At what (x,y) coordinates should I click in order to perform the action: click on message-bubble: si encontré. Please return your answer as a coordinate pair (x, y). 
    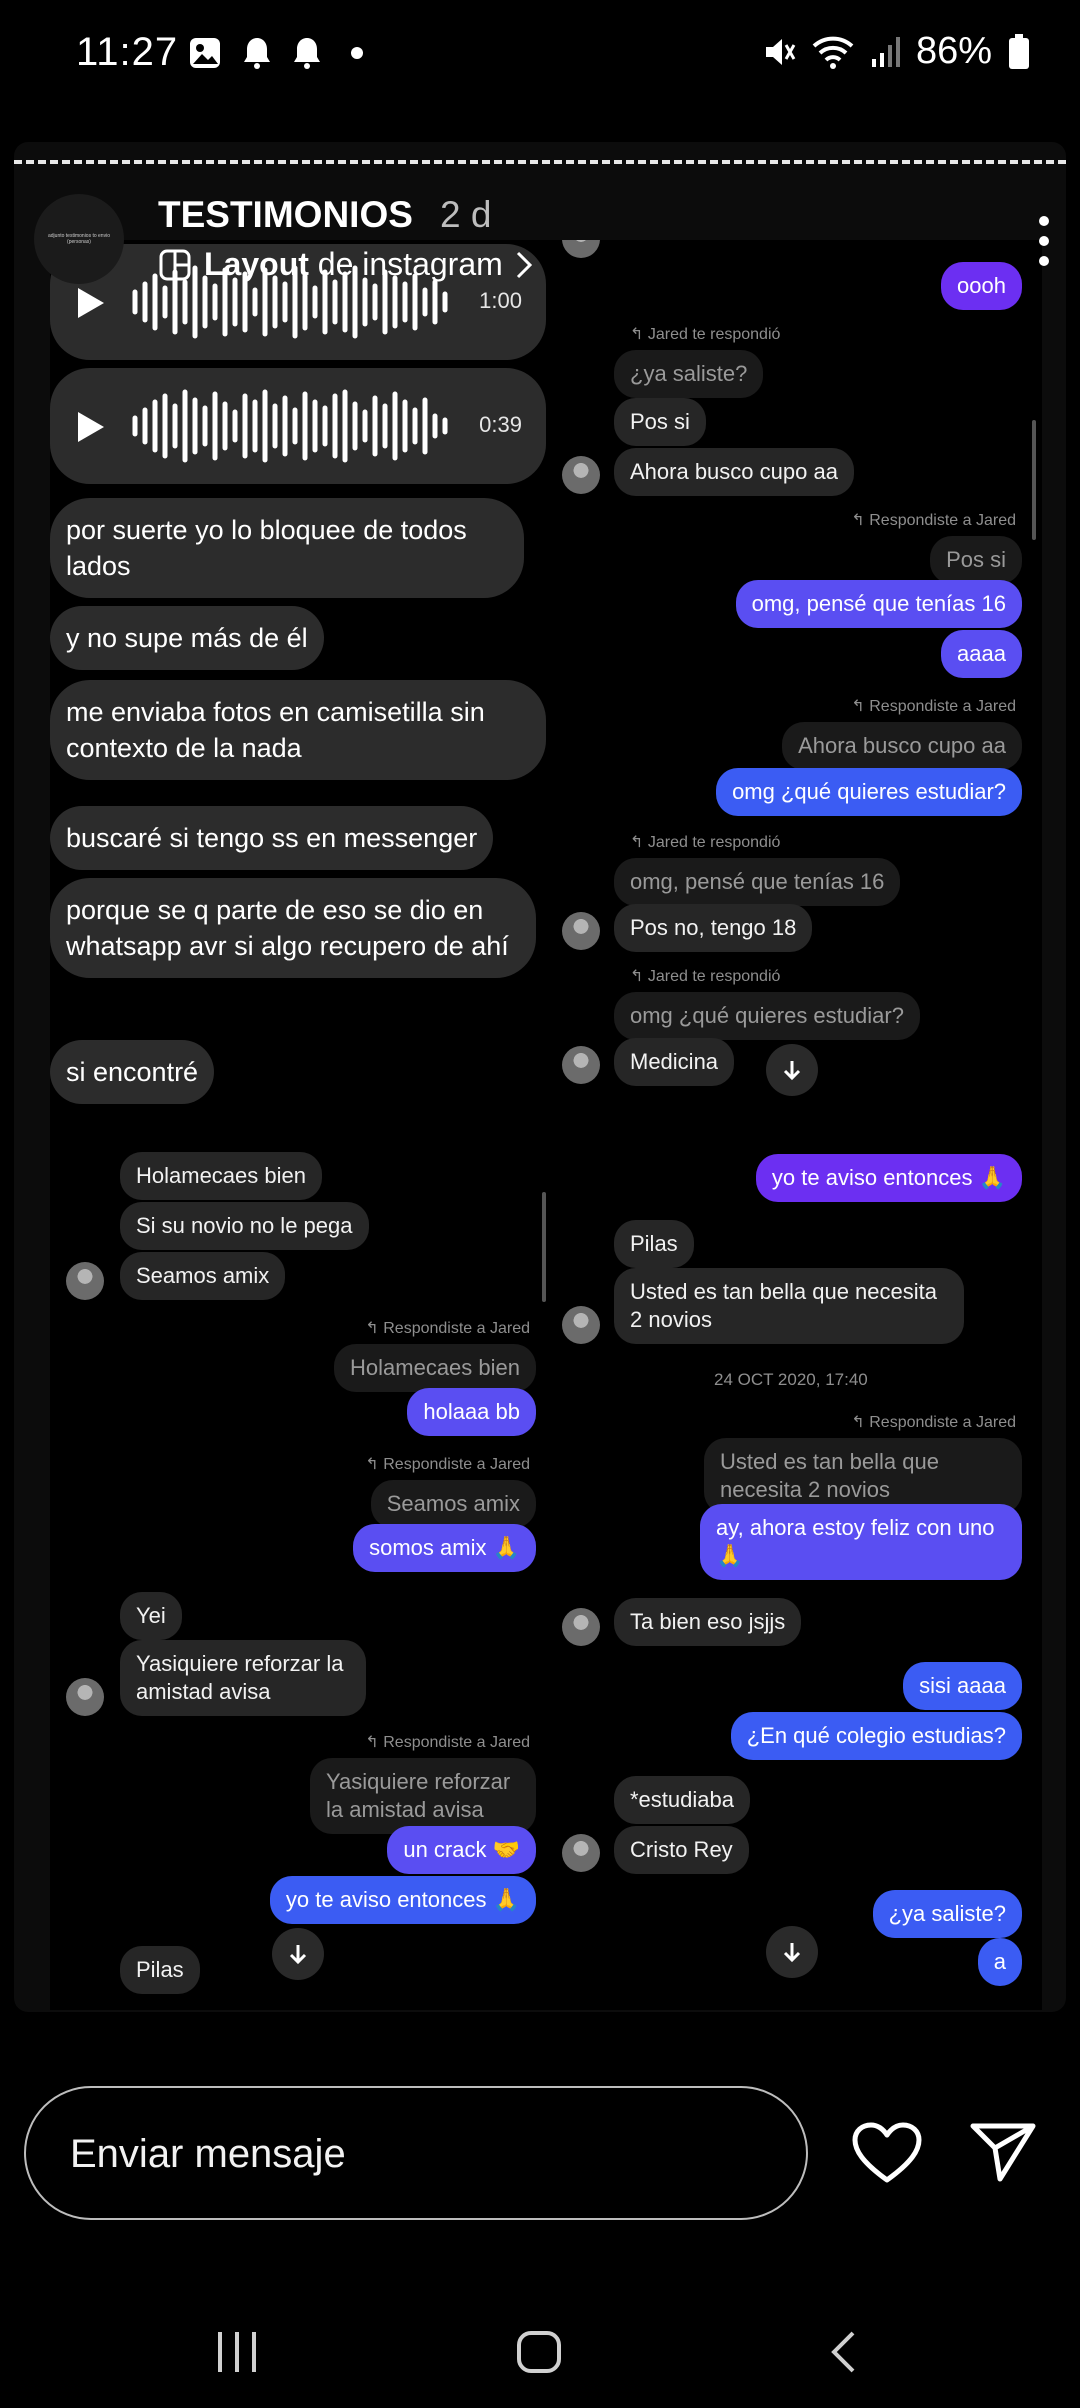
    Looking at the image, I should click on (132, 1072).